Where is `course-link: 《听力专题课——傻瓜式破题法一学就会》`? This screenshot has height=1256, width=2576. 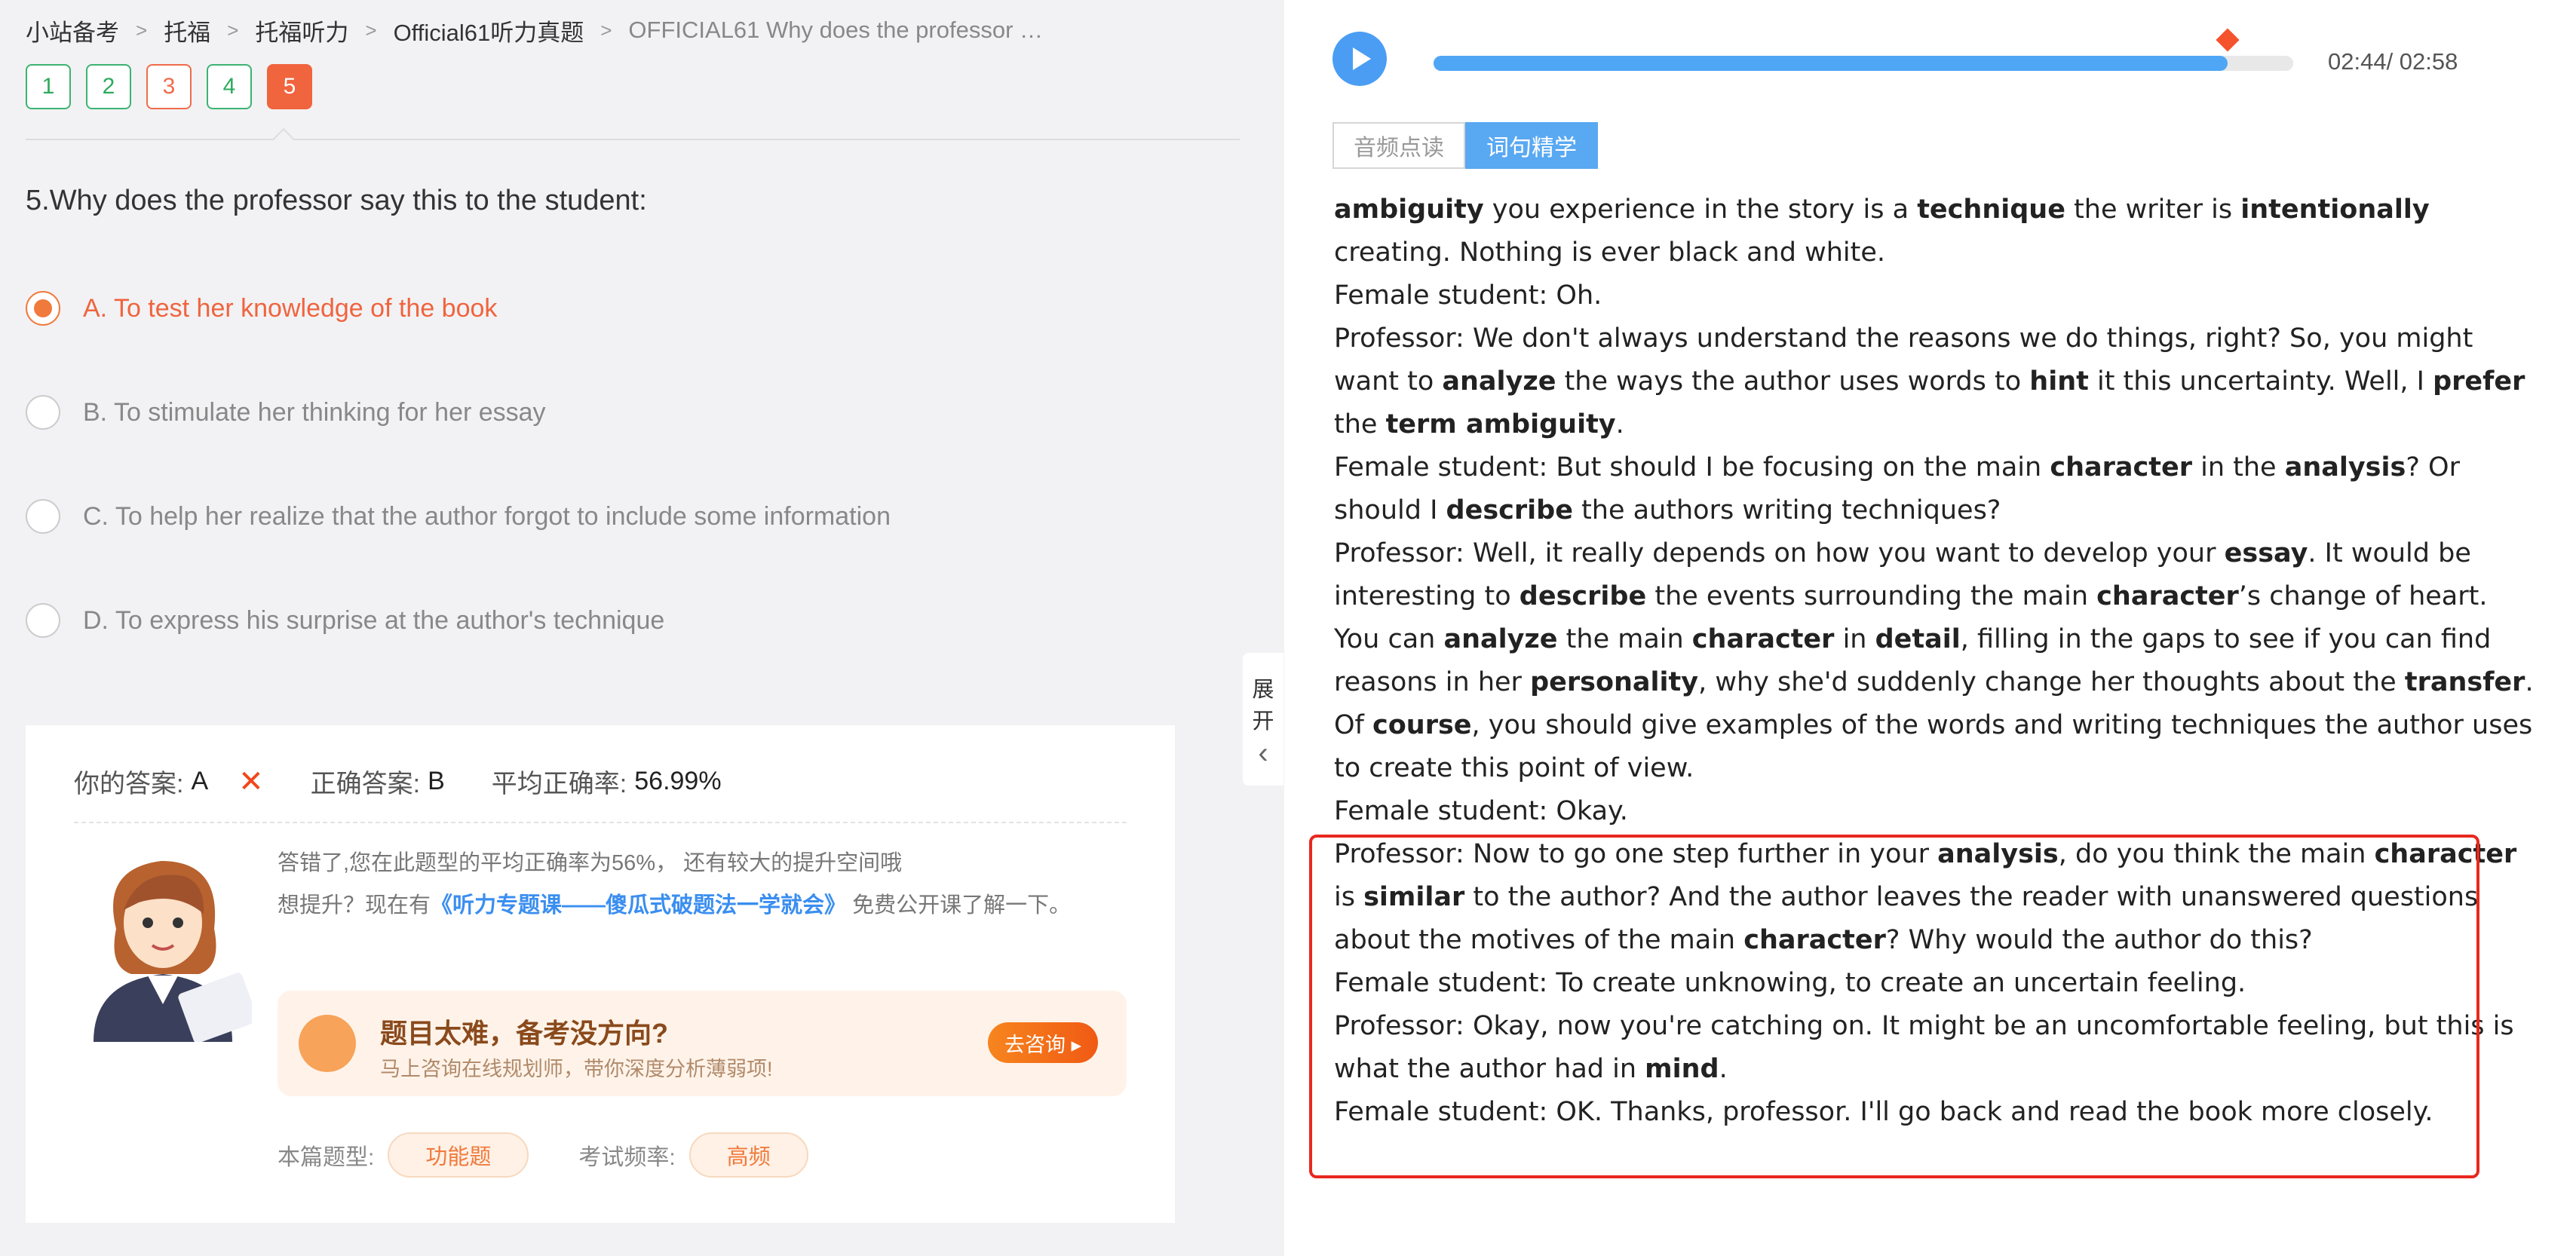
course-link: 《听力专题课——傻瓜式破题法一学就会》 is located at coordinates (638, 905).